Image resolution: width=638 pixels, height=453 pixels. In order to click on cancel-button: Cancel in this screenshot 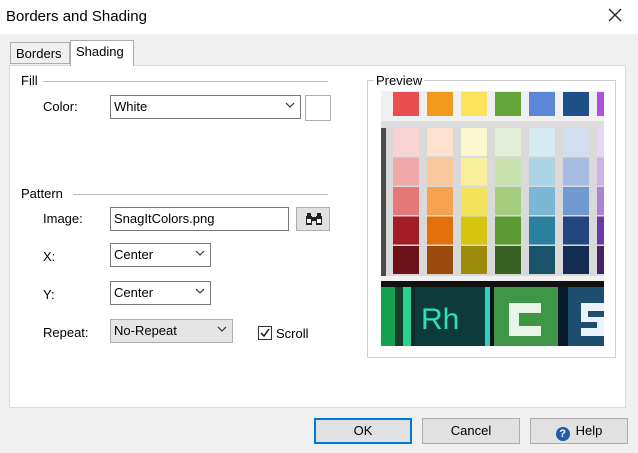, I will do `click(471, 431)`.